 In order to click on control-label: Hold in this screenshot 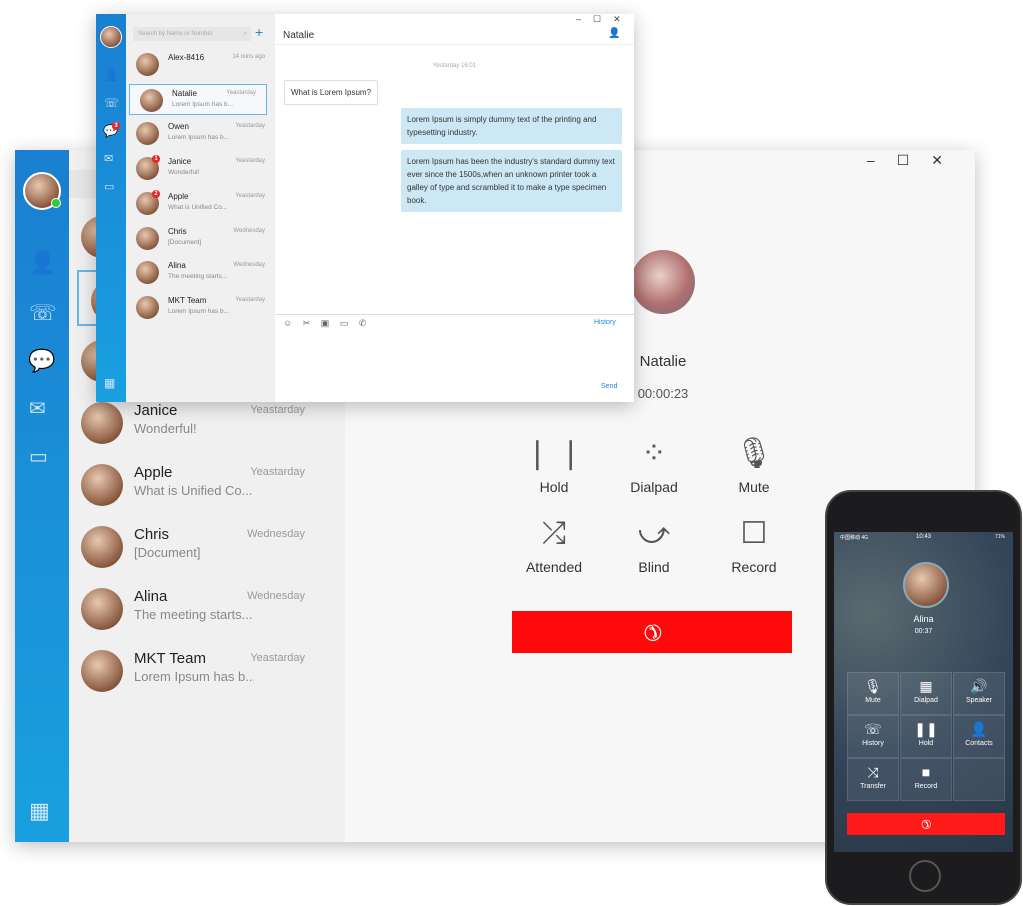, I will do `click(554, 487)`.